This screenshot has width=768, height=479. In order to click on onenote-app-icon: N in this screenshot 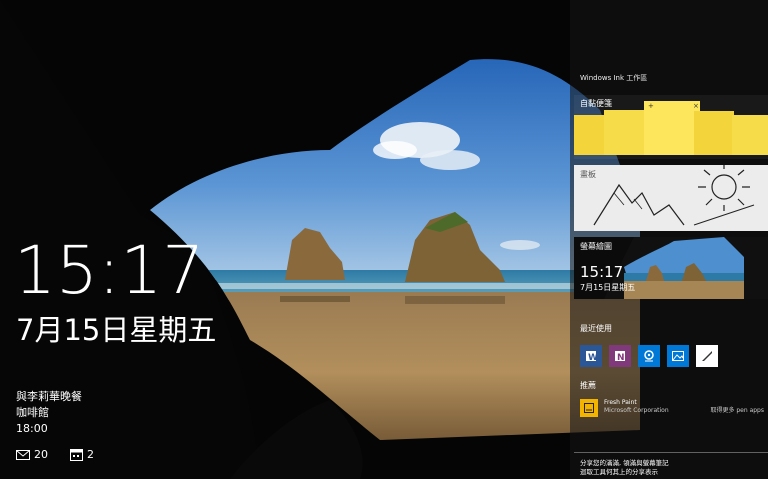, I will do `click(620, 356)`.